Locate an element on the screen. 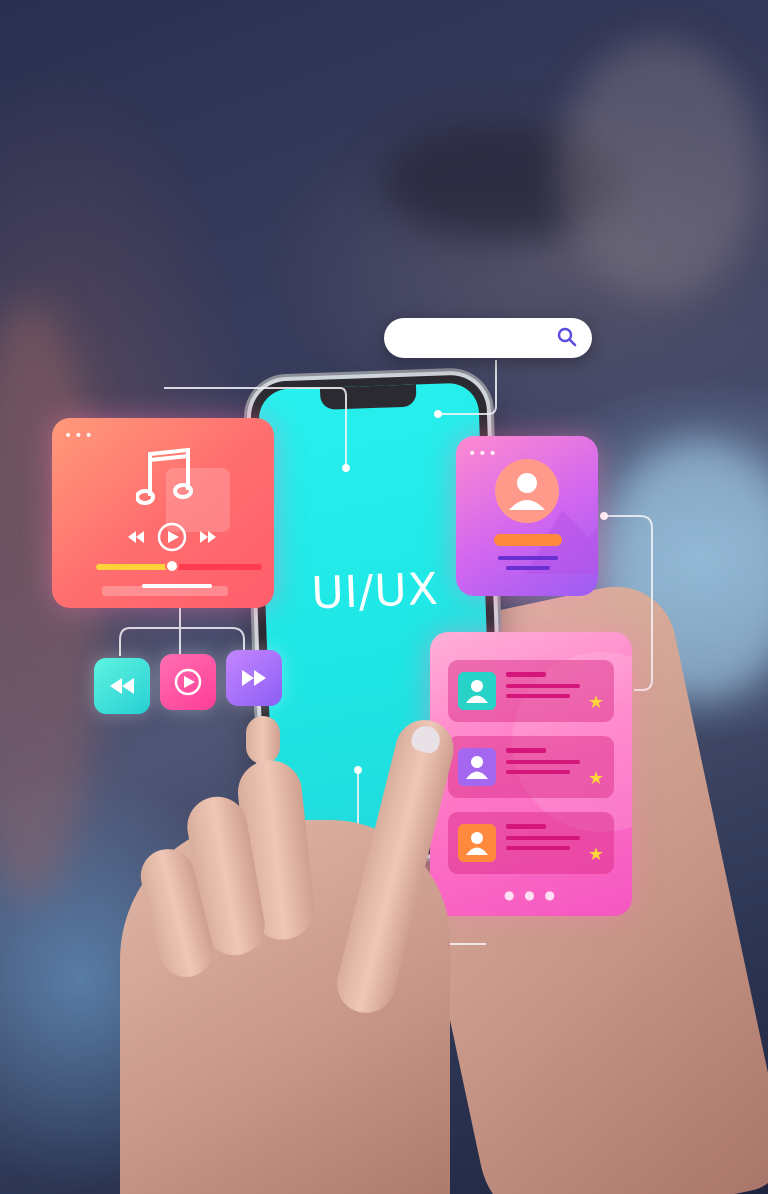 This screenshot has width=768, height=1194. music-note-icon is located at coordinates (164, 476).